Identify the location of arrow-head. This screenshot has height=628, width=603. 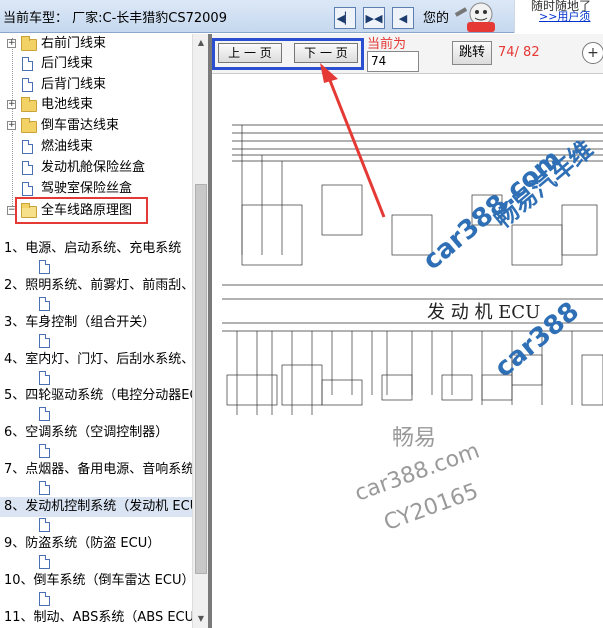
(329, 73).